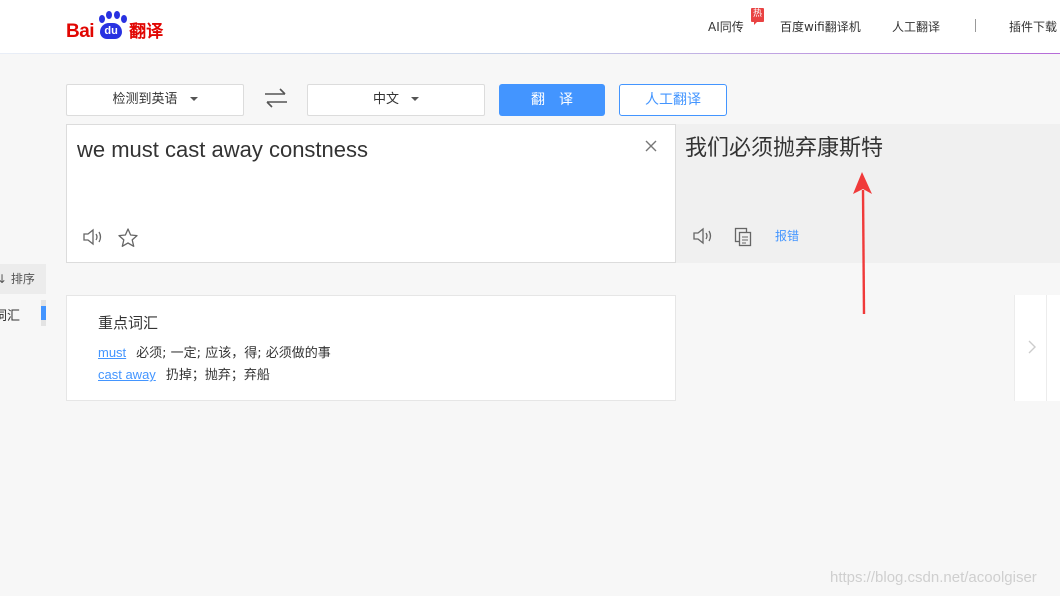 This screenshot has width=1060, height=596. I want to click on source-language-select: 检测到英语, so click(155, 100).